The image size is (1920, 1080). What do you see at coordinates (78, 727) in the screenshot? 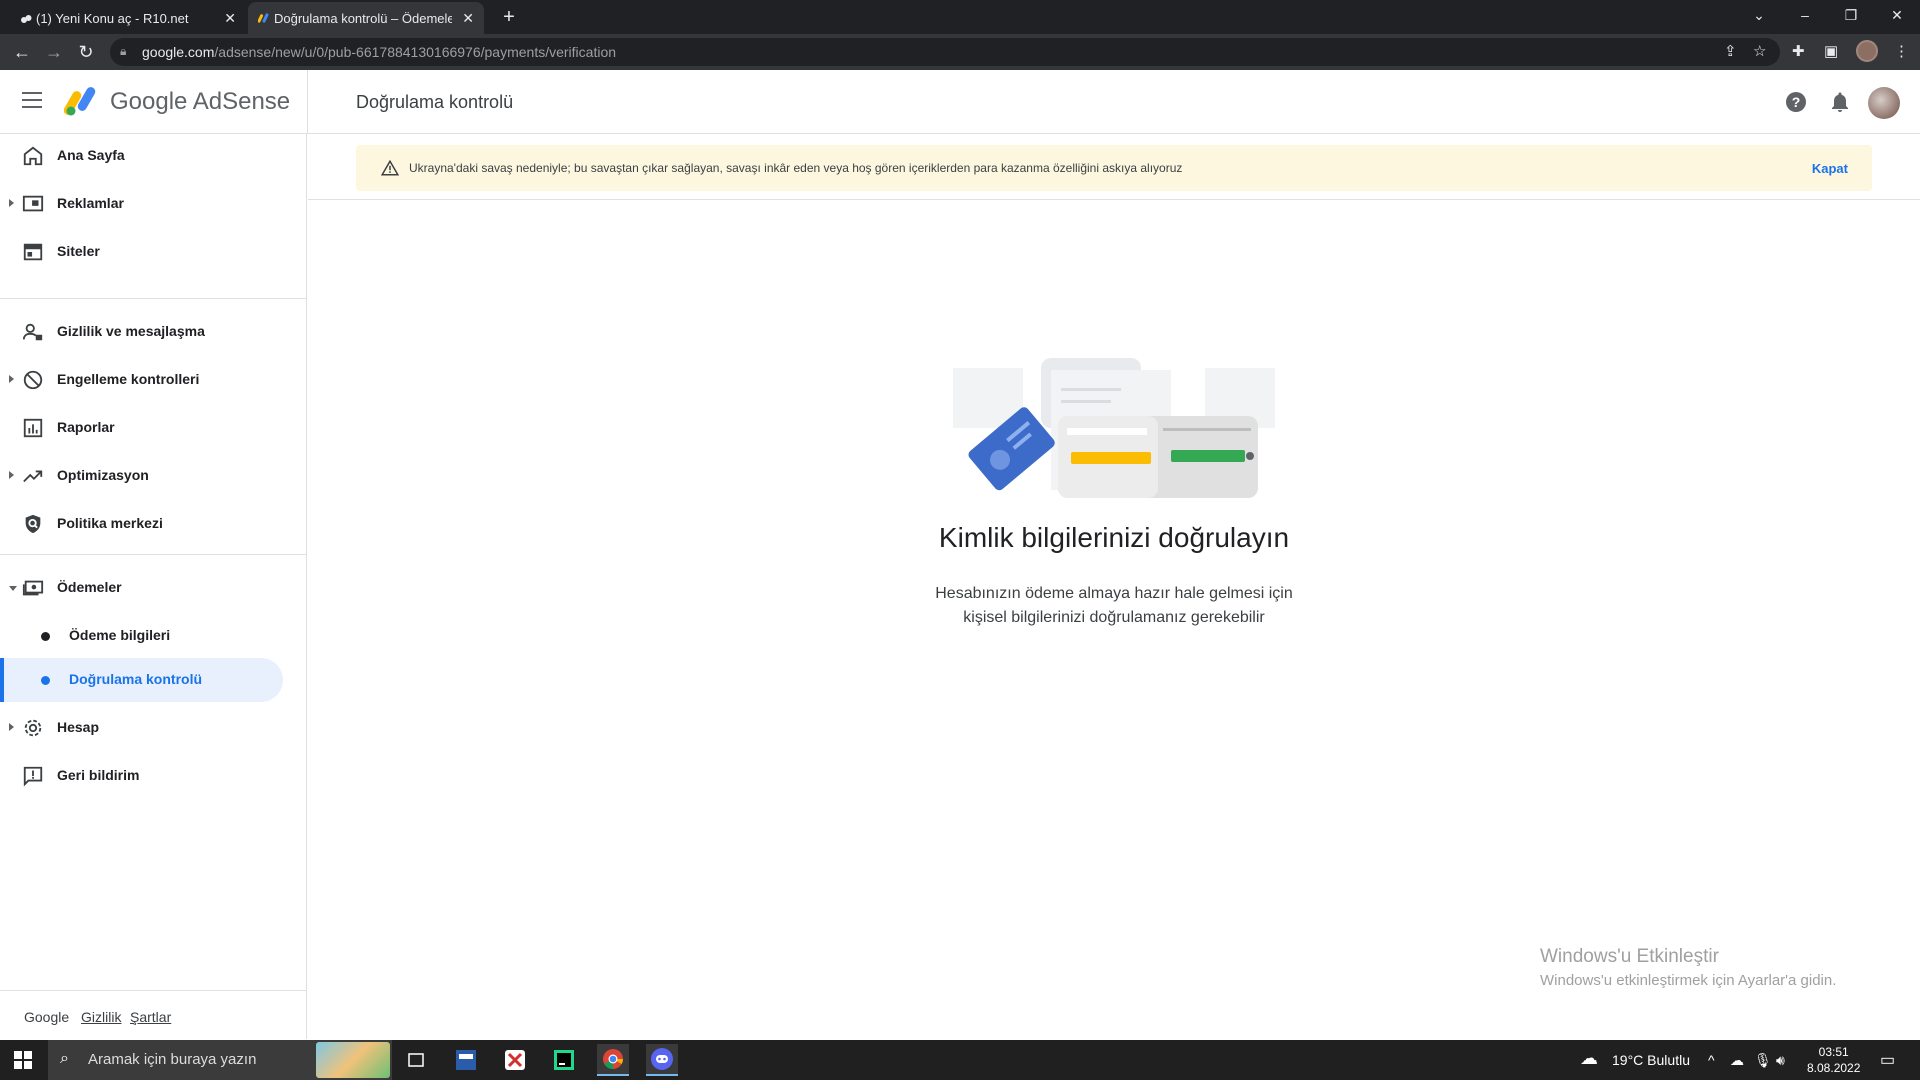
I see `sidebar-item-label: Hesap` at bounding box center [78, 727].